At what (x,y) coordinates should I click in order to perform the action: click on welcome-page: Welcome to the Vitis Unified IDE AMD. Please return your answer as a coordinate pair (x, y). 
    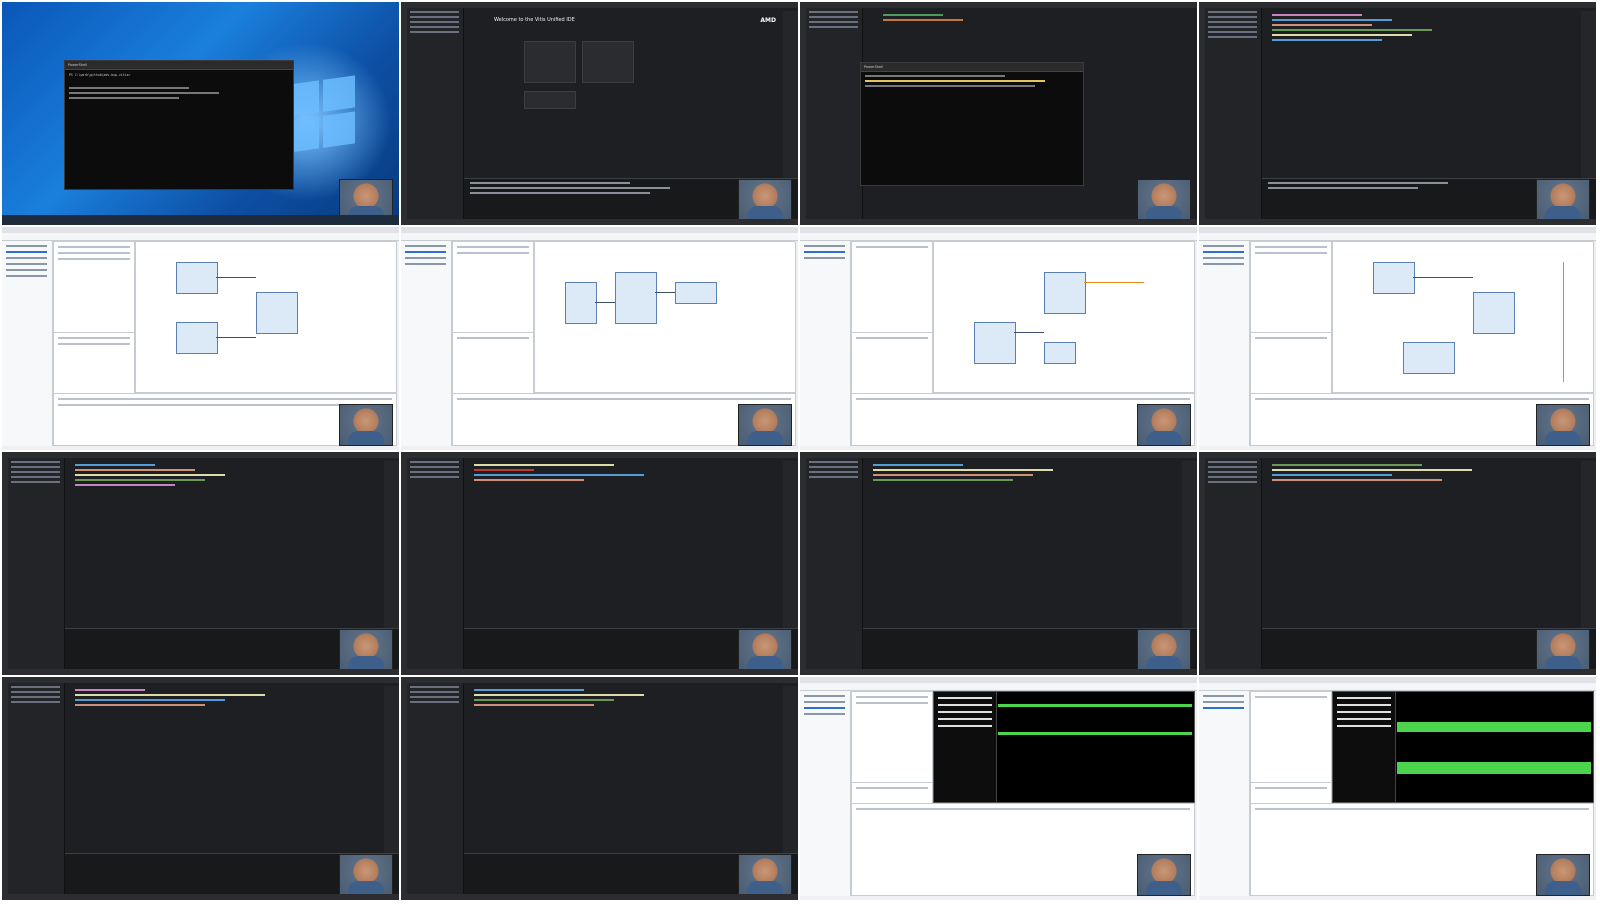
    Looking at the image, I should click on (623, 95).